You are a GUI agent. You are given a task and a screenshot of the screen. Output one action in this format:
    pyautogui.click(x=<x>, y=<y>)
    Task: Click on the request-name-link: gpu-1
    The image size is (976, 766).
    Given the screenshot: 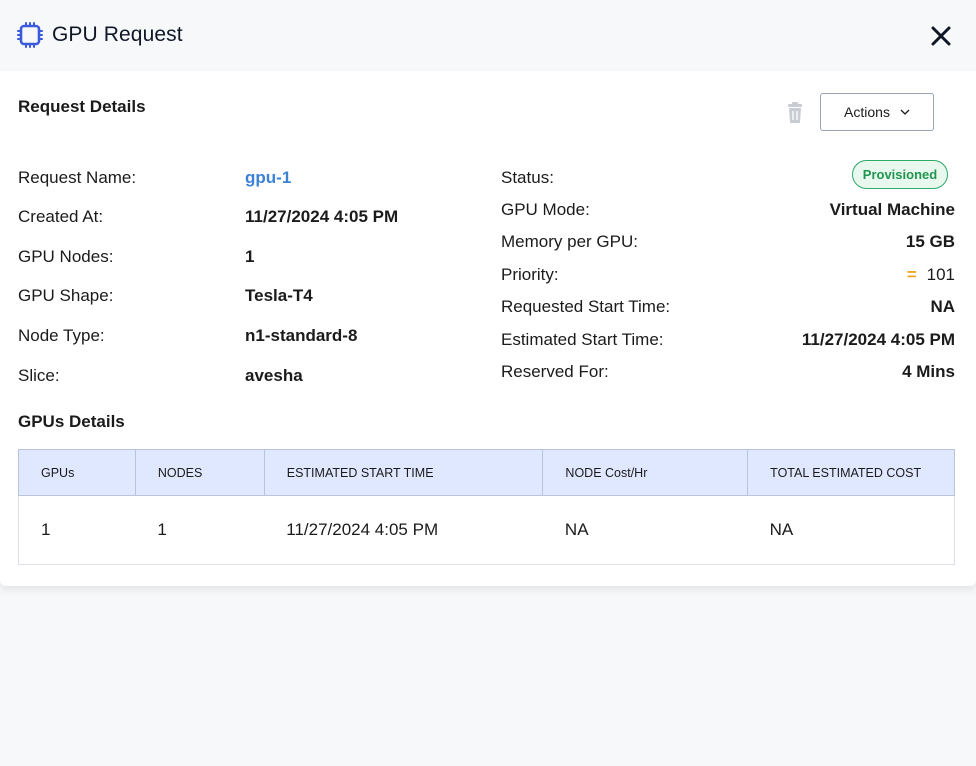 What is the action you would take?
    pyautogui.click(x=268, y=178)
    